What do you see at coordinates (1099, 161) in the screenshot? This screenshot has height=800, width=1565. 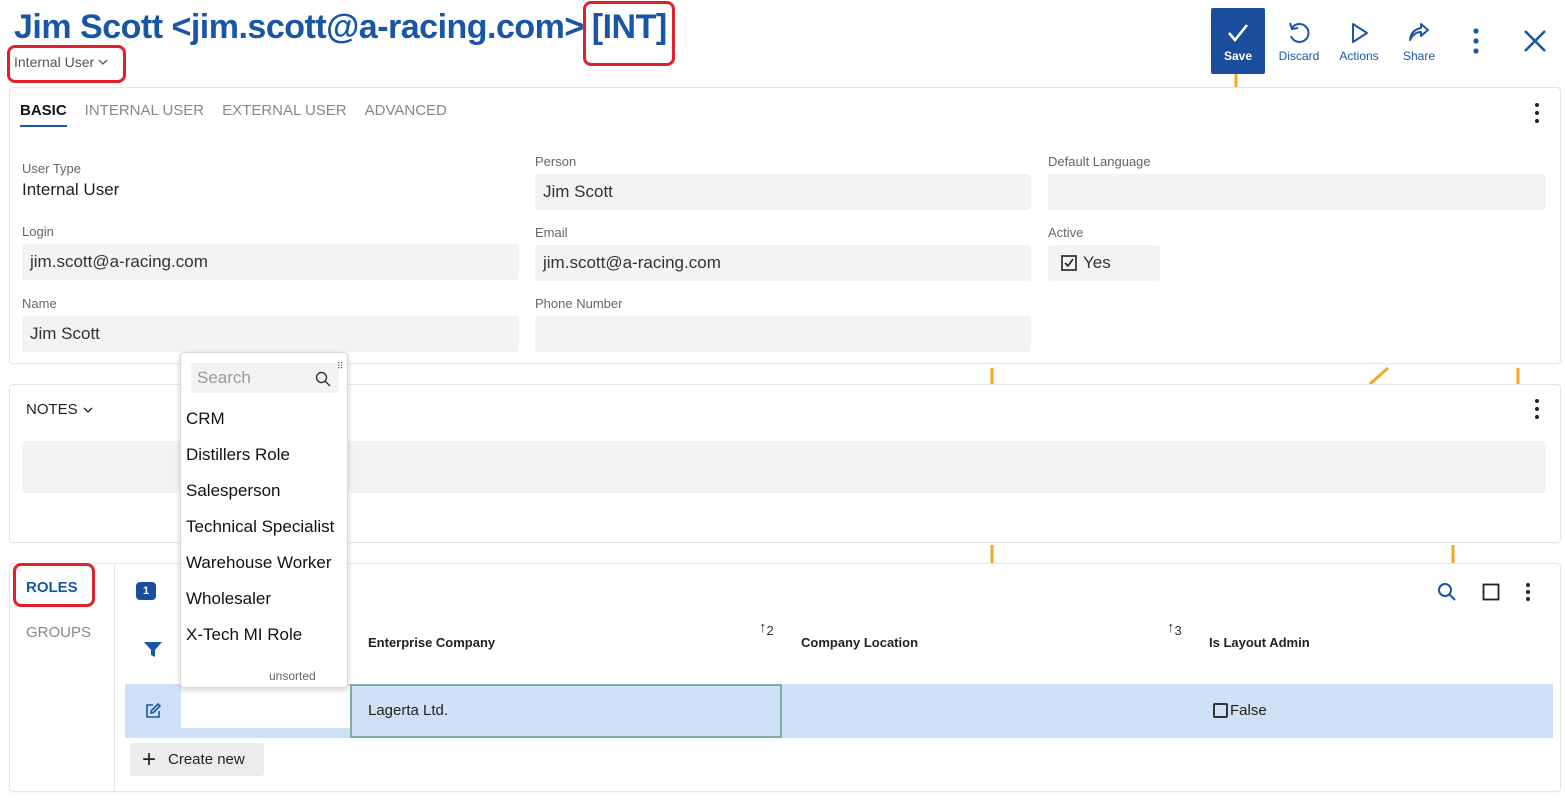 I see `default-language-label: Default Language` at bounding box center [1099, 161].